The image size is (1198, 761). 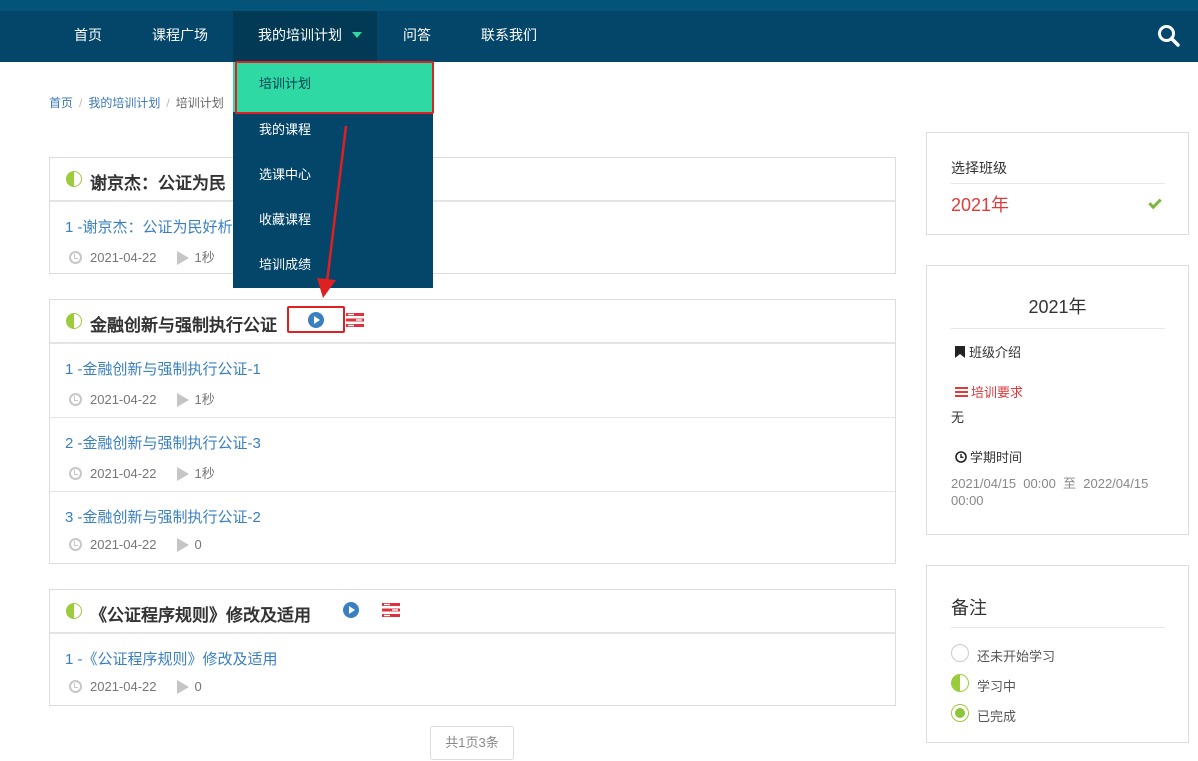 I want to click on breadcrumb-home: 首页, so click(x=61, y=103).